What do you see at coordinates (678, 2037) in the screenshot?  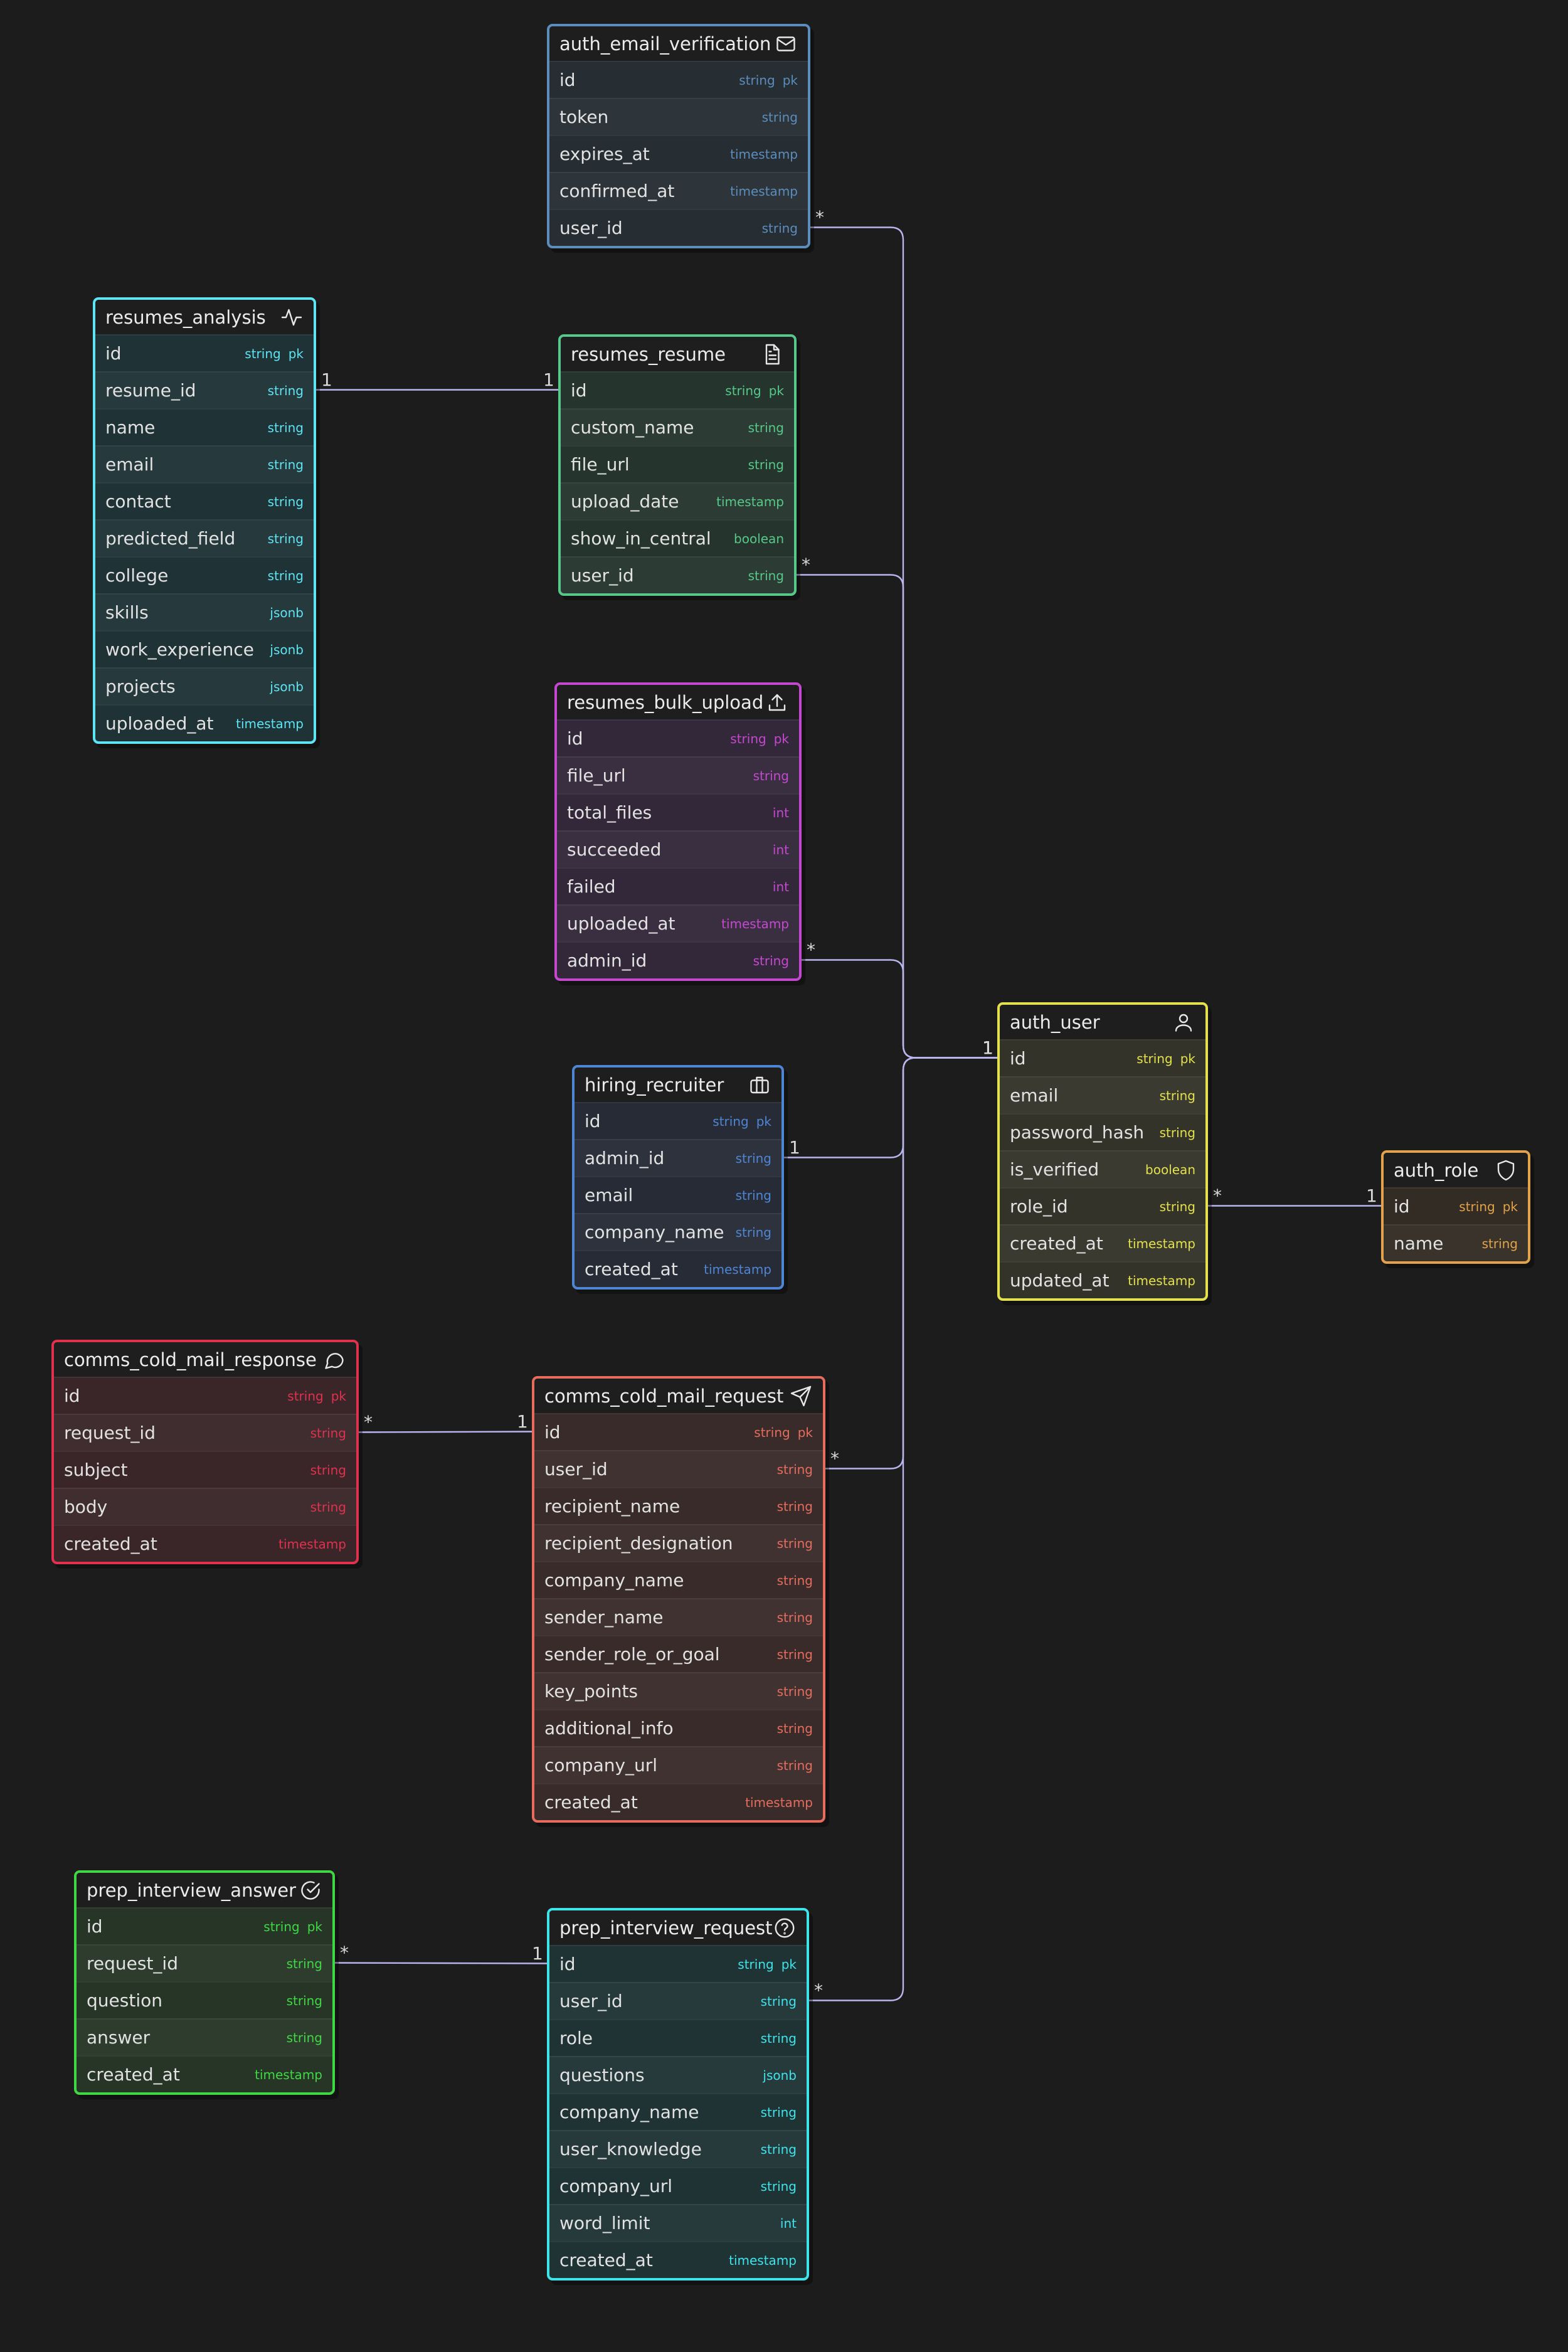 I see `field-row: role string` at bounding box center [678, 2037].